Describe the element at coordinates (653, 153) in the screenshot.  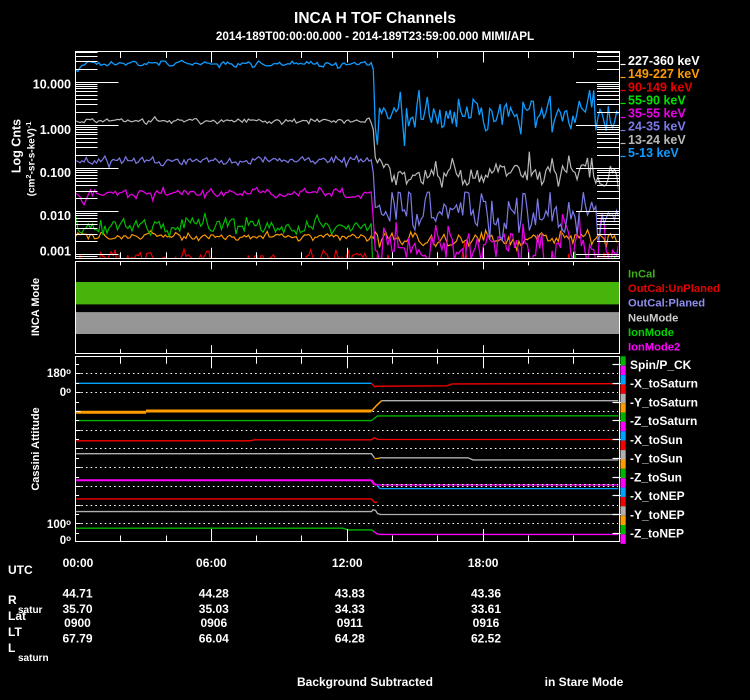
I see `svg-text: 5-13 keV` at that location.